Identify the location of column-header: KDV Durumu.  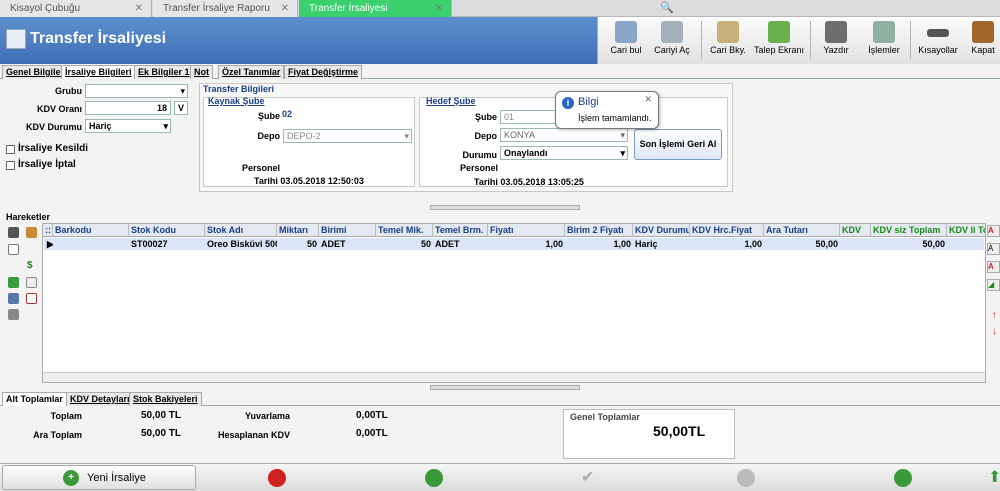
(661, 230).